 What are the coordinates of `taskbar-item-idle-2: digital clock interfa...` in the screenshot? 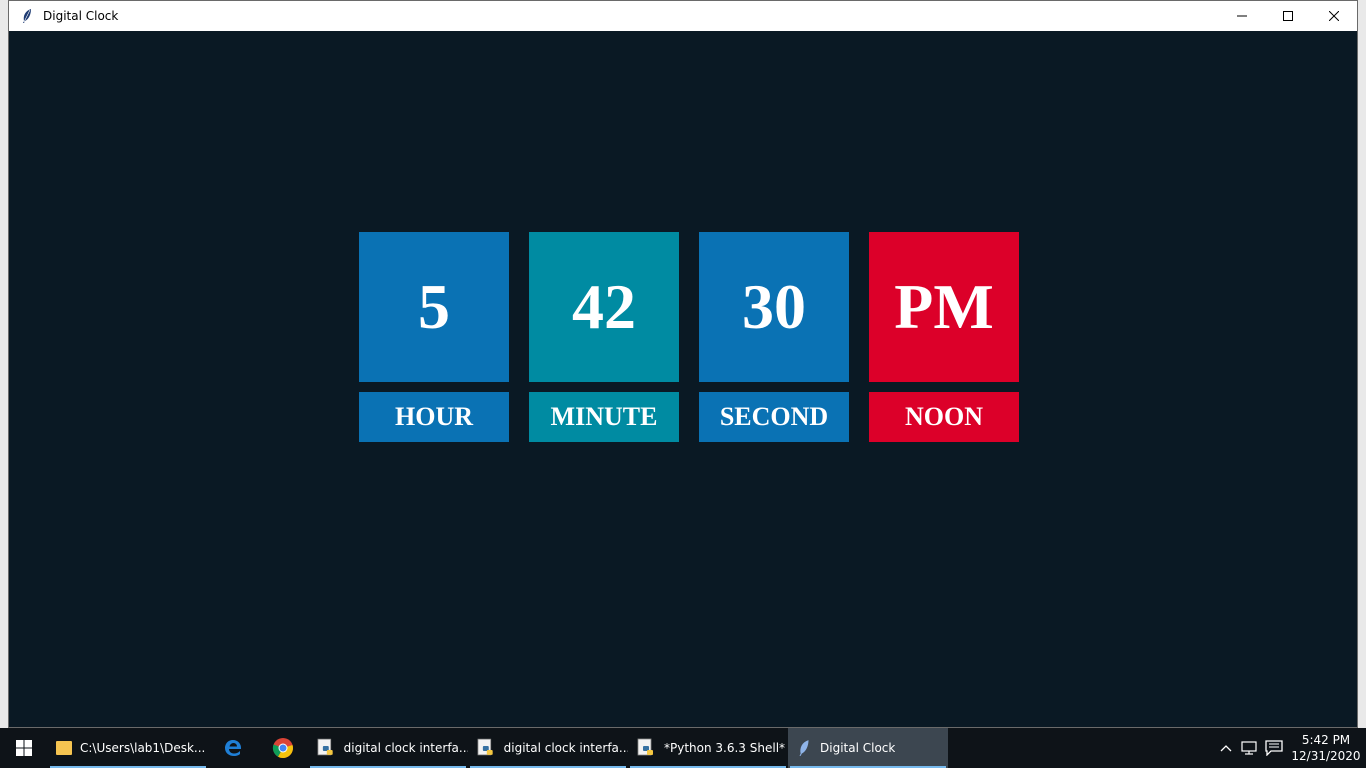 It's located at (548, 748).